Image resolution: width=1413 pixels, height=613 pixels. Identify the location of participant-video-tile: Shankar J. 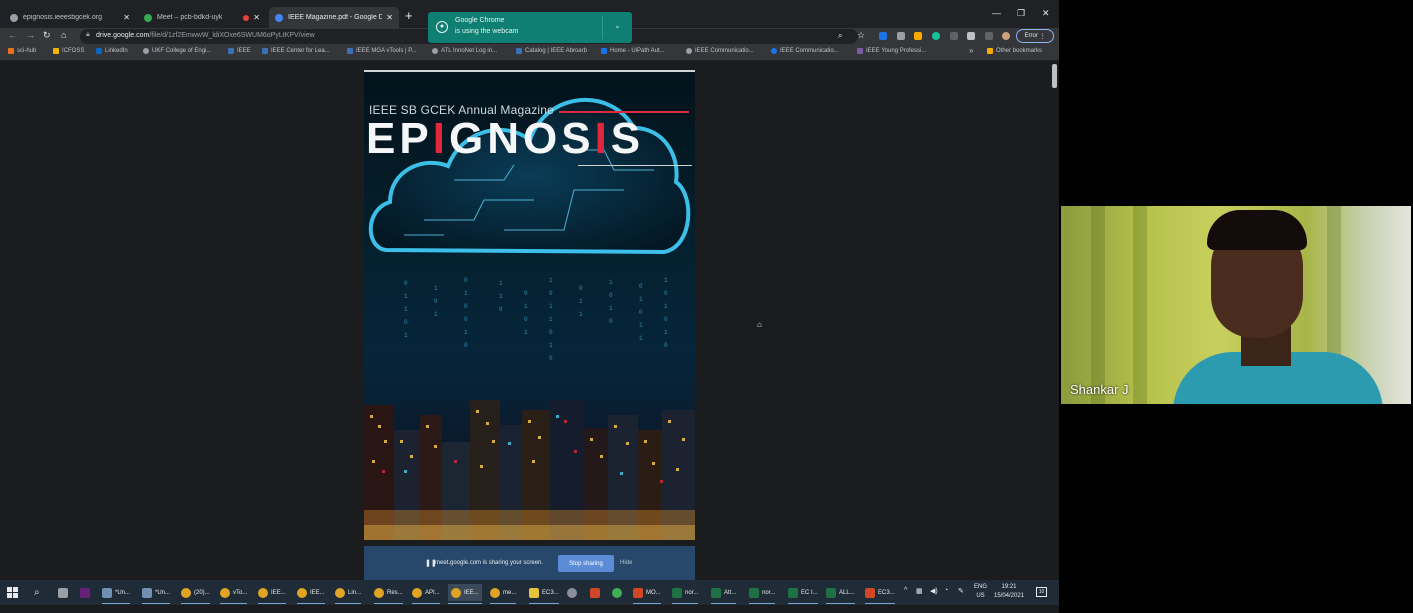
(1236, 305).